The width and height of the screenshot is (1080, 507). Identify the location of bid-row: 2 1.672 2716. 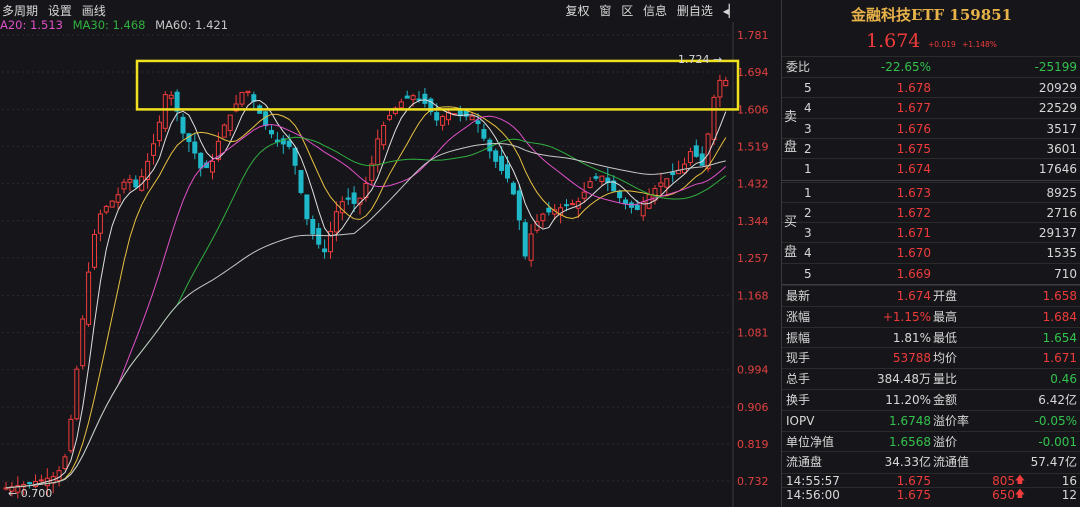
(931, 212).